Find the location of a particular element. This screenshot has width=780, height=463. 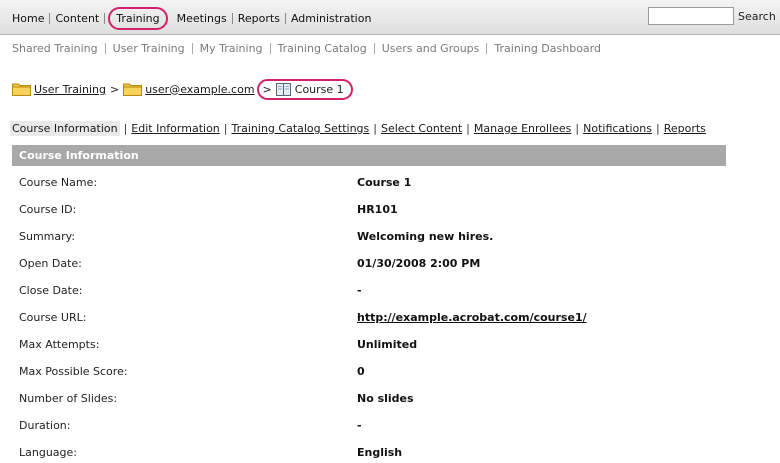

nav-reports: Reports is located at coordinates (259, 18).